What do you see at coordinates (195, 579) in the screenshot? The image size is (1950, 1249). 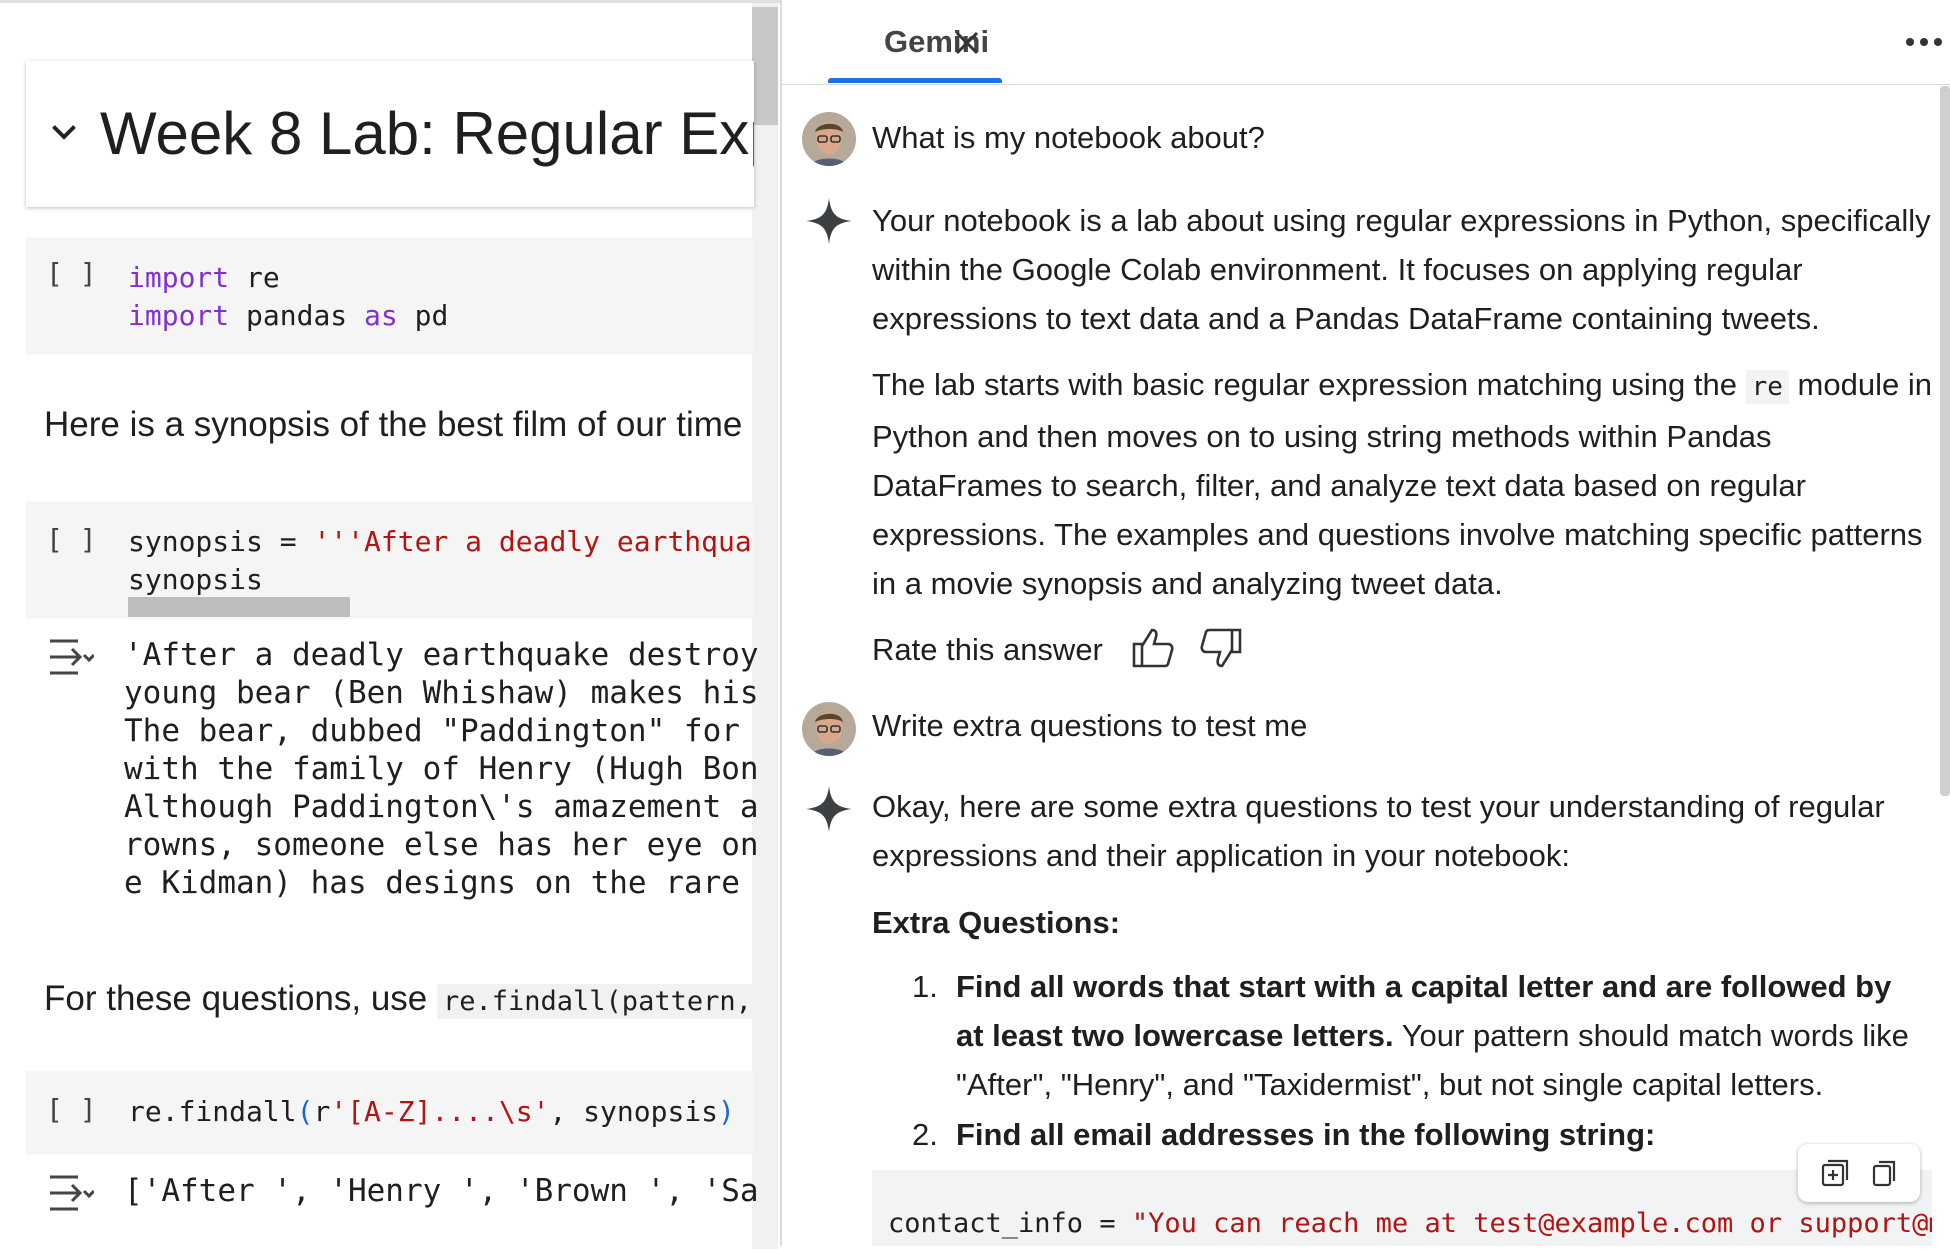 I see `code-line: synopsis` at bounding box center [195, 579].